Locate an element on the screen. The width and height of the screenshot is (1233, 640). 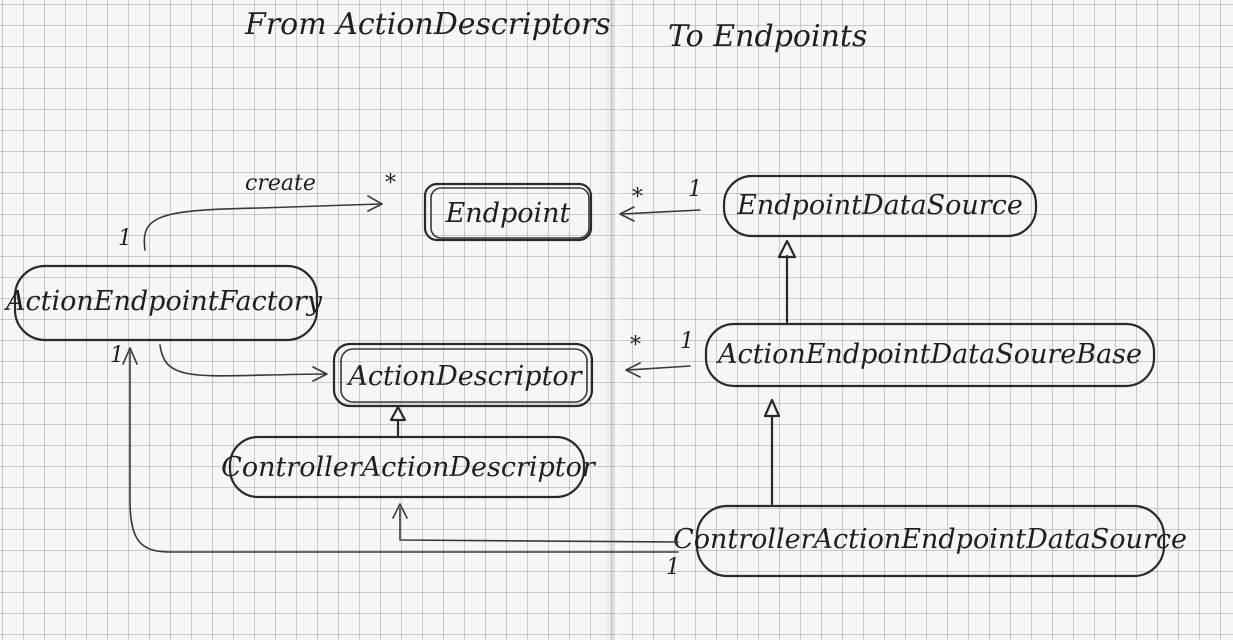
create-arrow-line is located at coordinates (262, 227).